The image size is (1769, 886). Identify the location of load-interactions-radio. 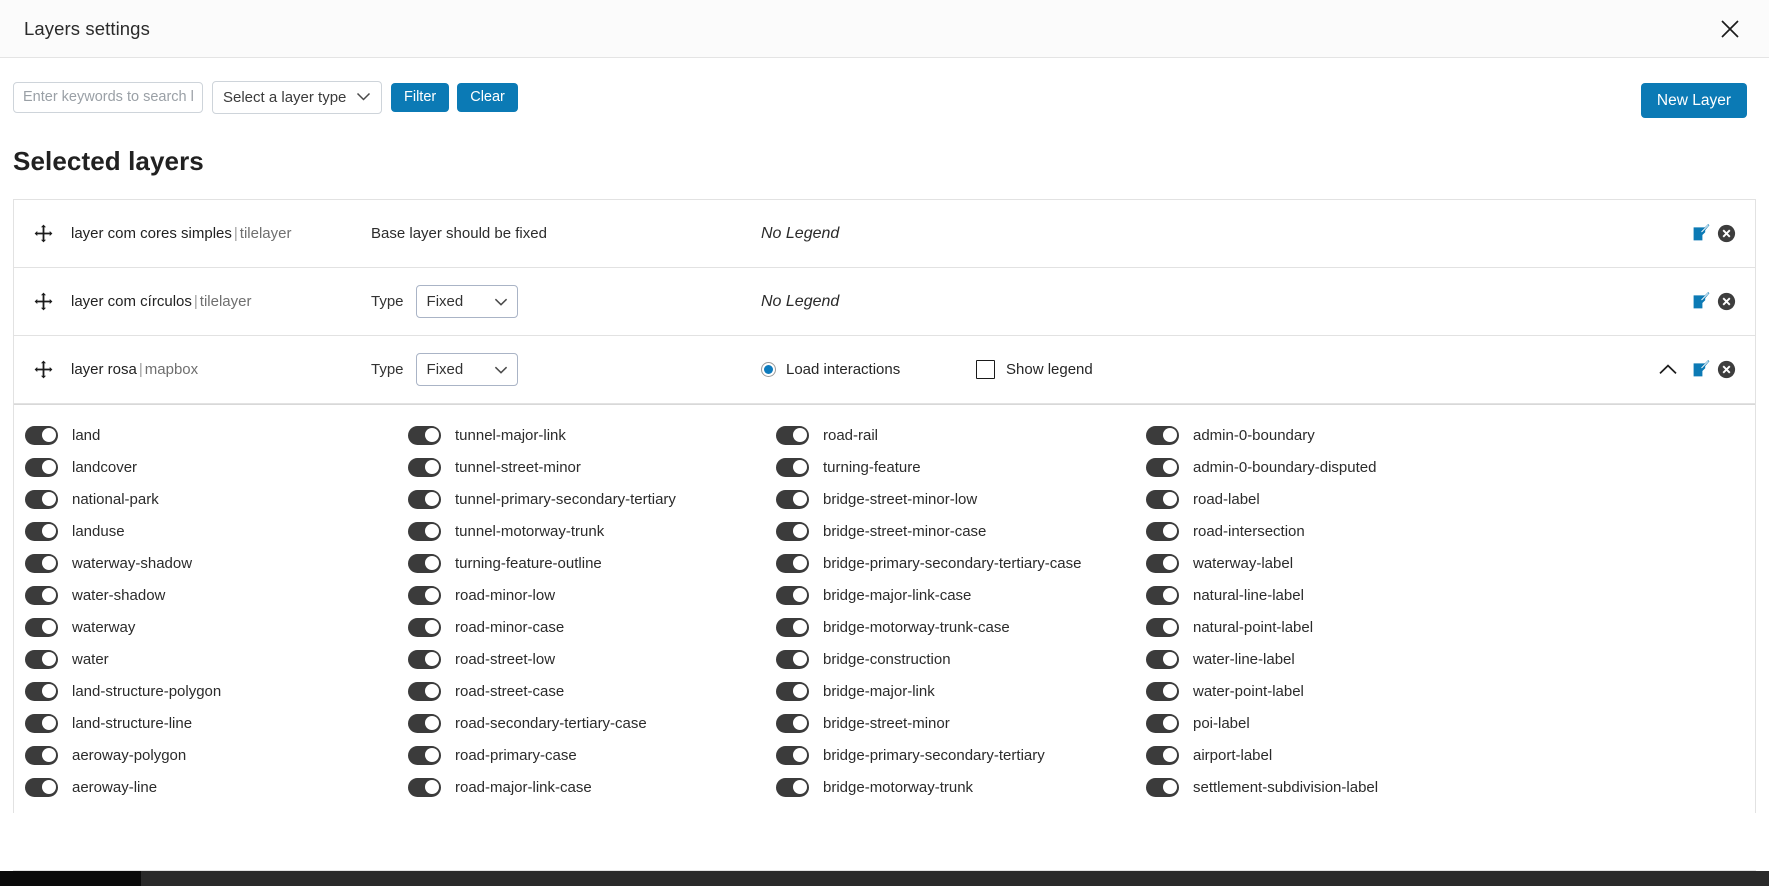
(768, 369).